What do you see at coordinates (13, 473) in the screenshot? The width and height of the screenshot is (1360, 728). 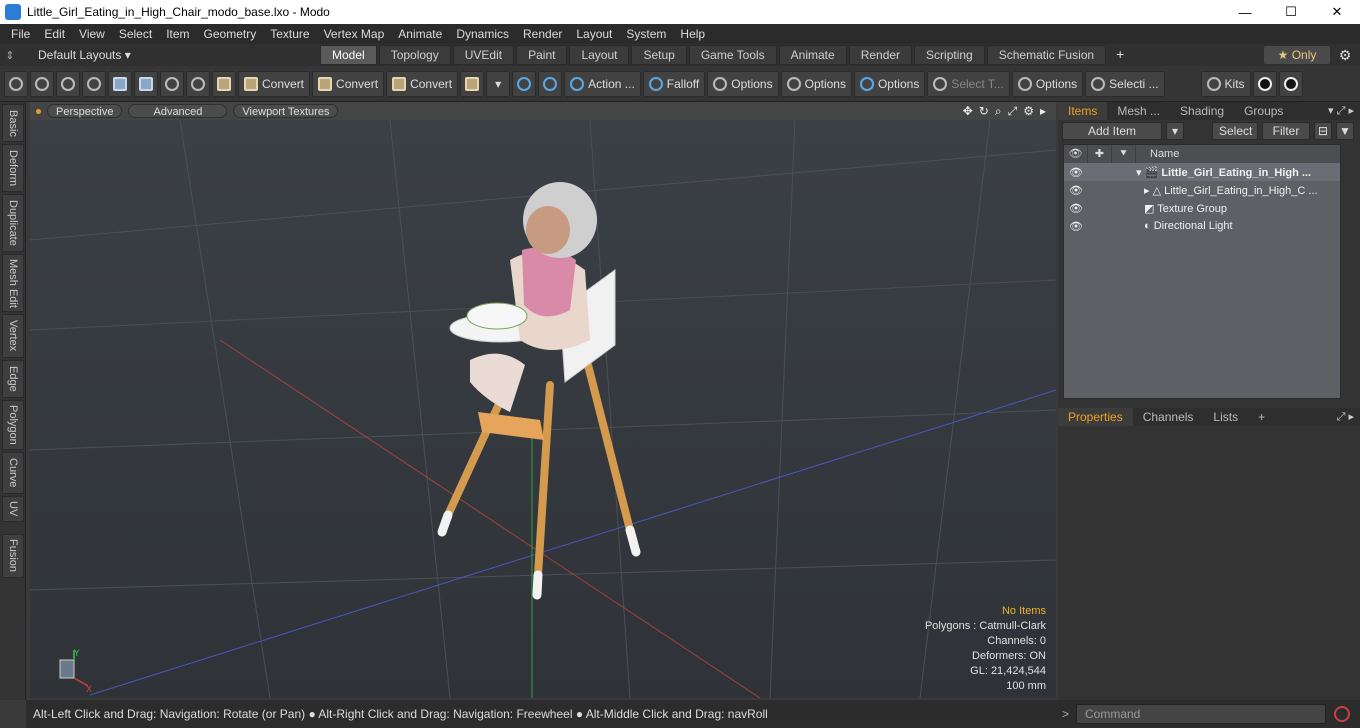 I see `tab-curve: Curve` at bounding box center [13, 473].